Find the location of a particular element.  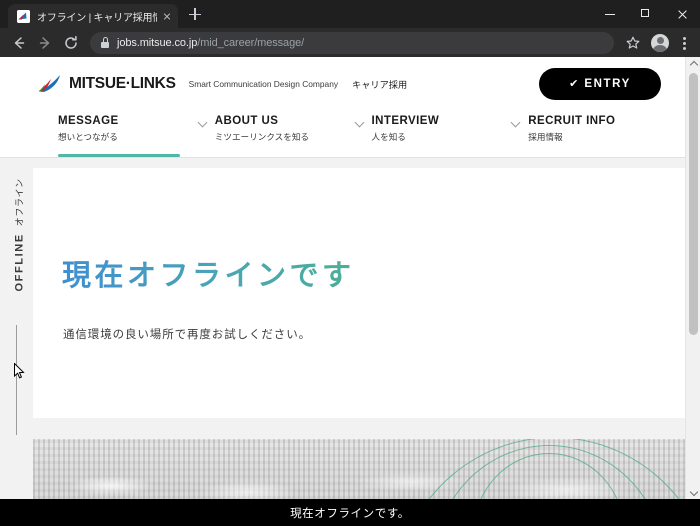

forward-button is located at coordinates (45, 43).